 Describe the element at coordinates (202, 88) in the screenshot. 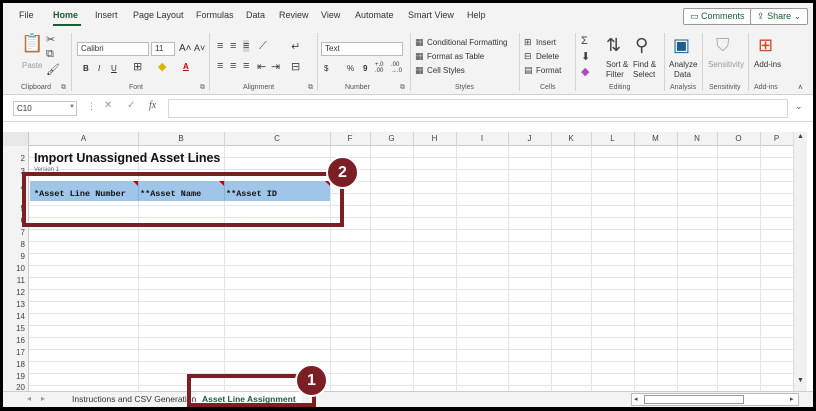

I see `font-launcher-icon: ⧉` at that location.